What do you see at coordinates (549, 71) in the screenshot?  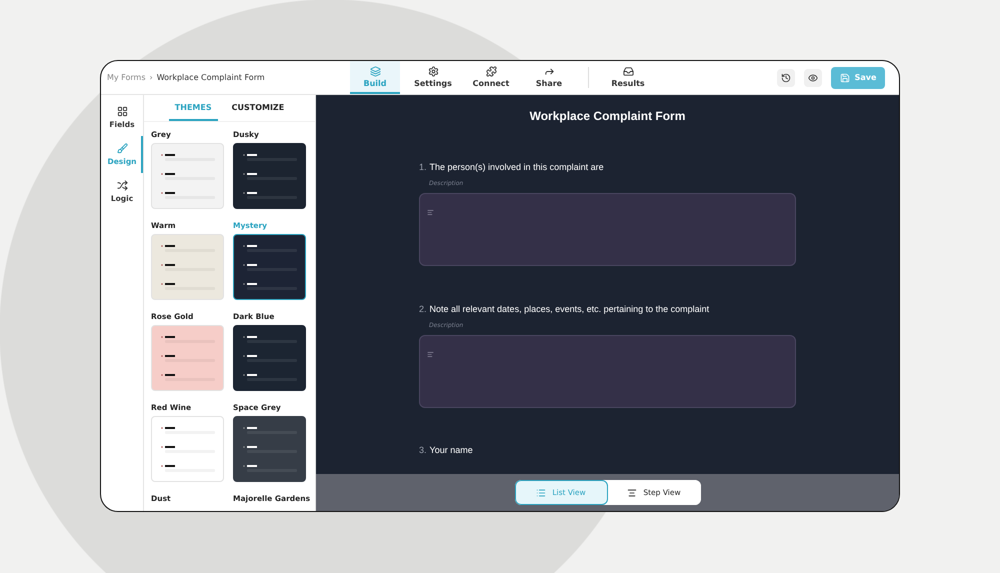 I see `share-icon` at bounding box center [549, 71].